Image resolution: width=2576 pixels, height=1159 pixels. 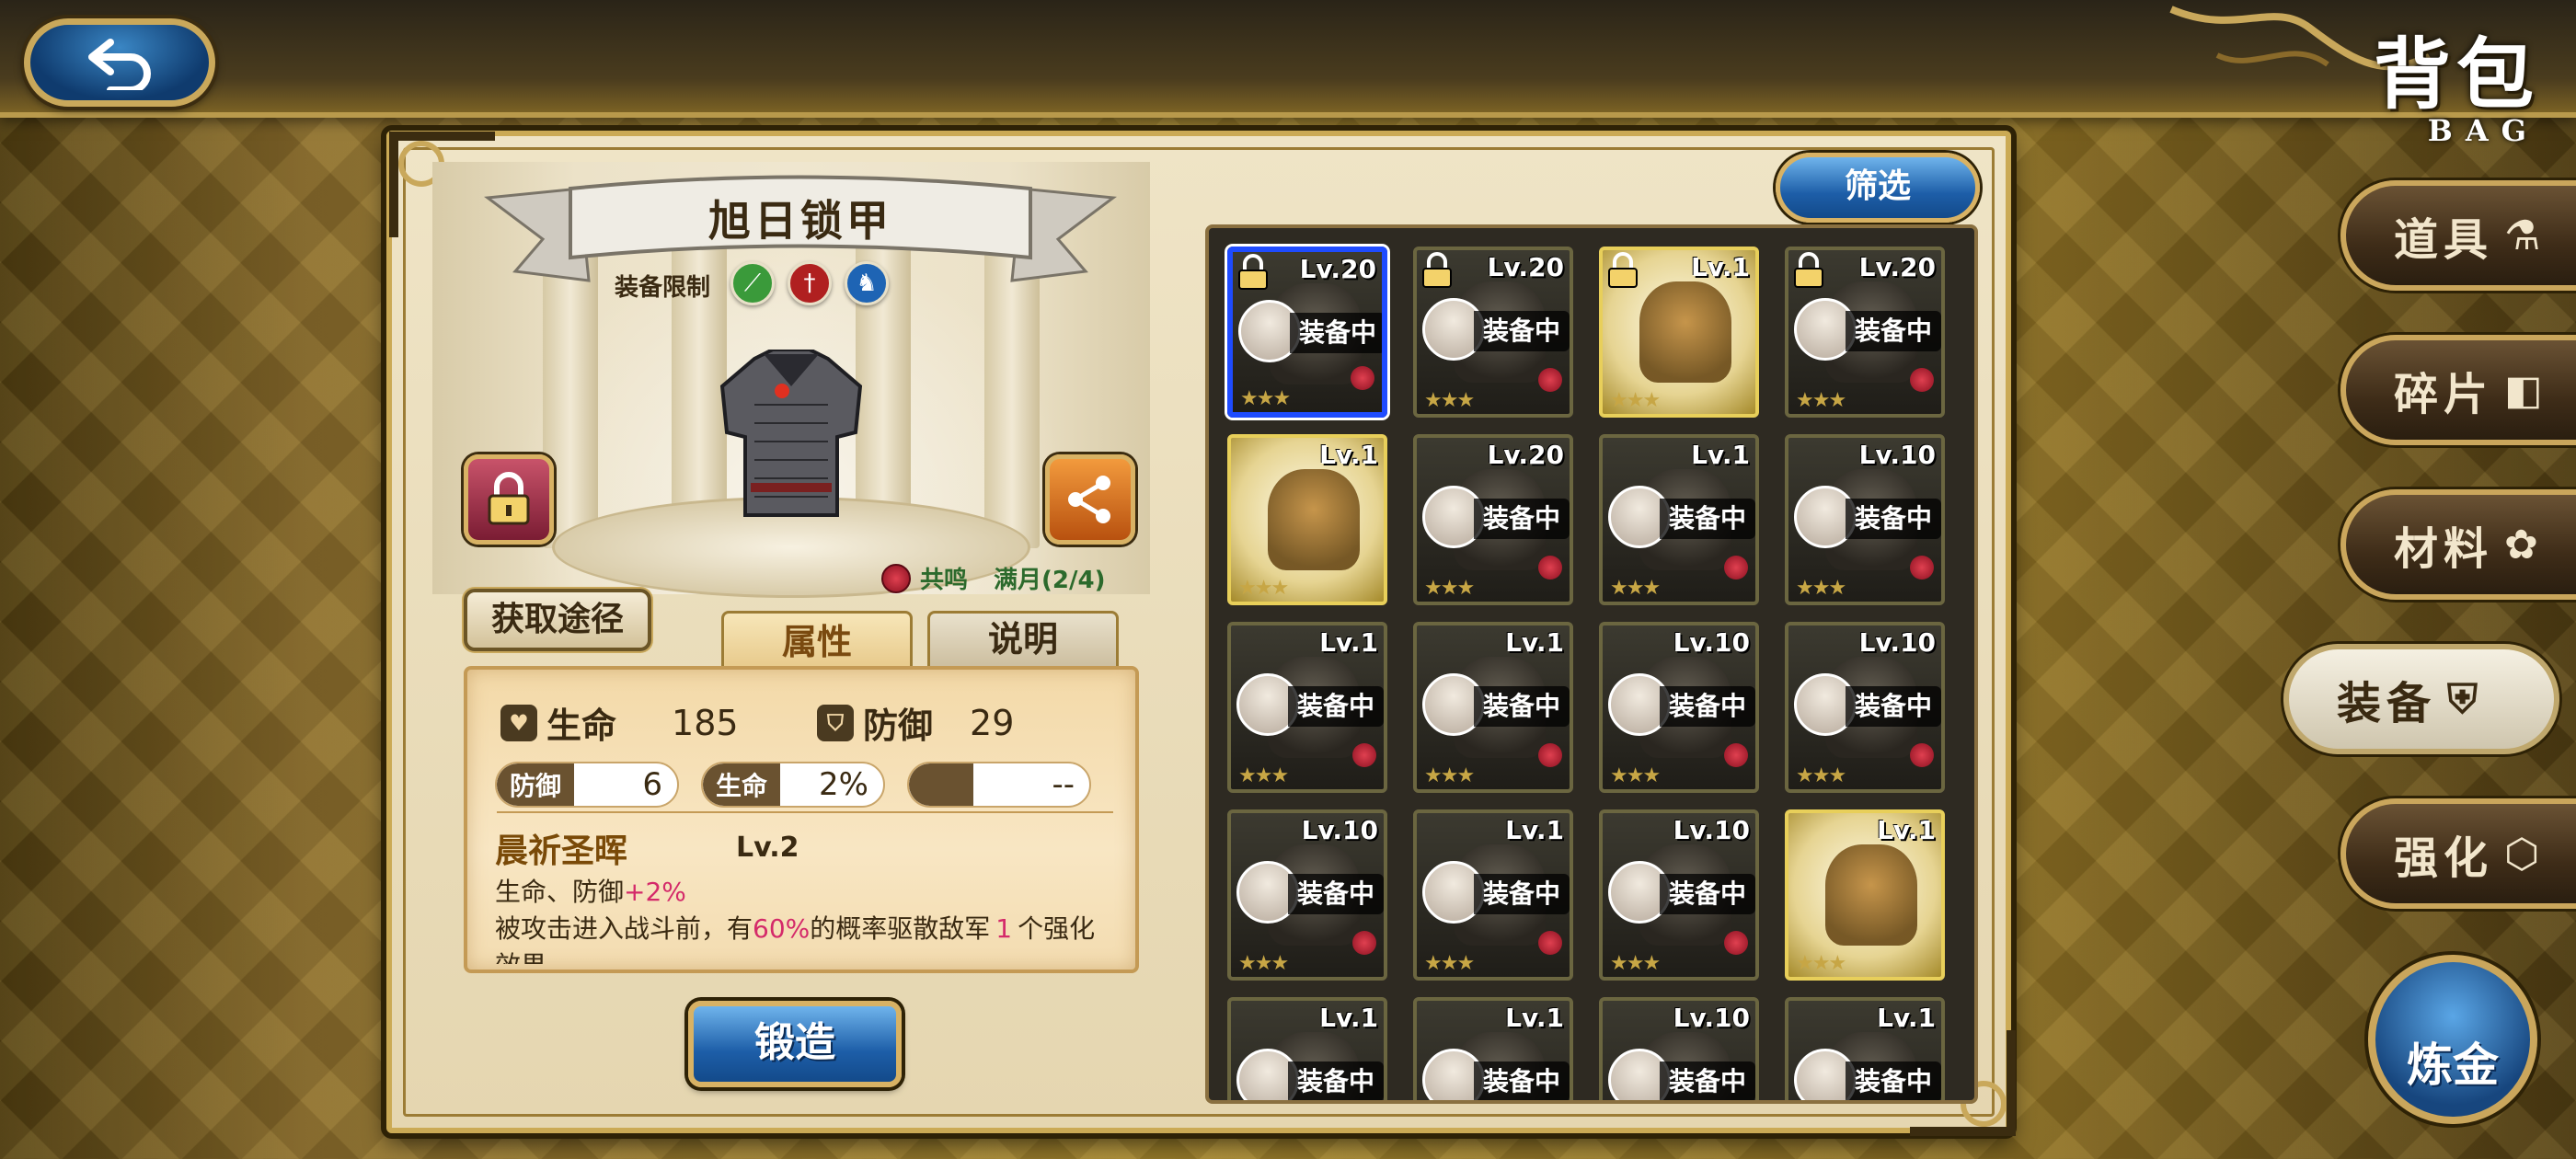 I want to click on item-name: 旭日锁甲, so click(x=800, y=221).